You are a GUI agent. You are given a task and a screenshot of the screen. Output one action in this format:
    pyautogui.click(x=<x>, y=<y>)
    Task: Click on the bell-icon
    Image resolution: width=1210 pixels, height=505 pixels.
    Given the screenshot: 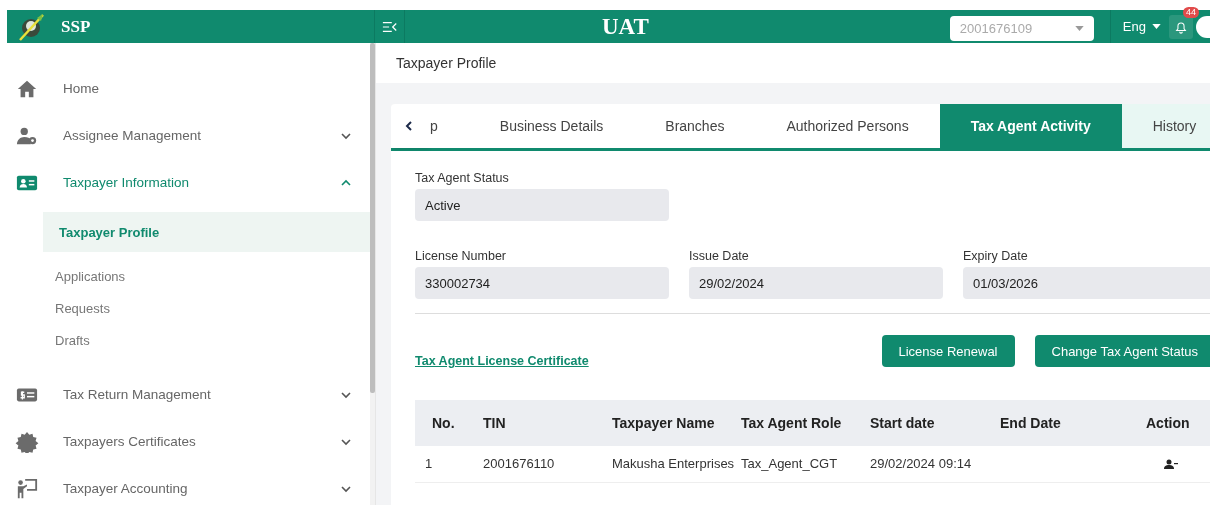 What is the action you would take?
    pyautogui.click(x=1181, y=26)
    